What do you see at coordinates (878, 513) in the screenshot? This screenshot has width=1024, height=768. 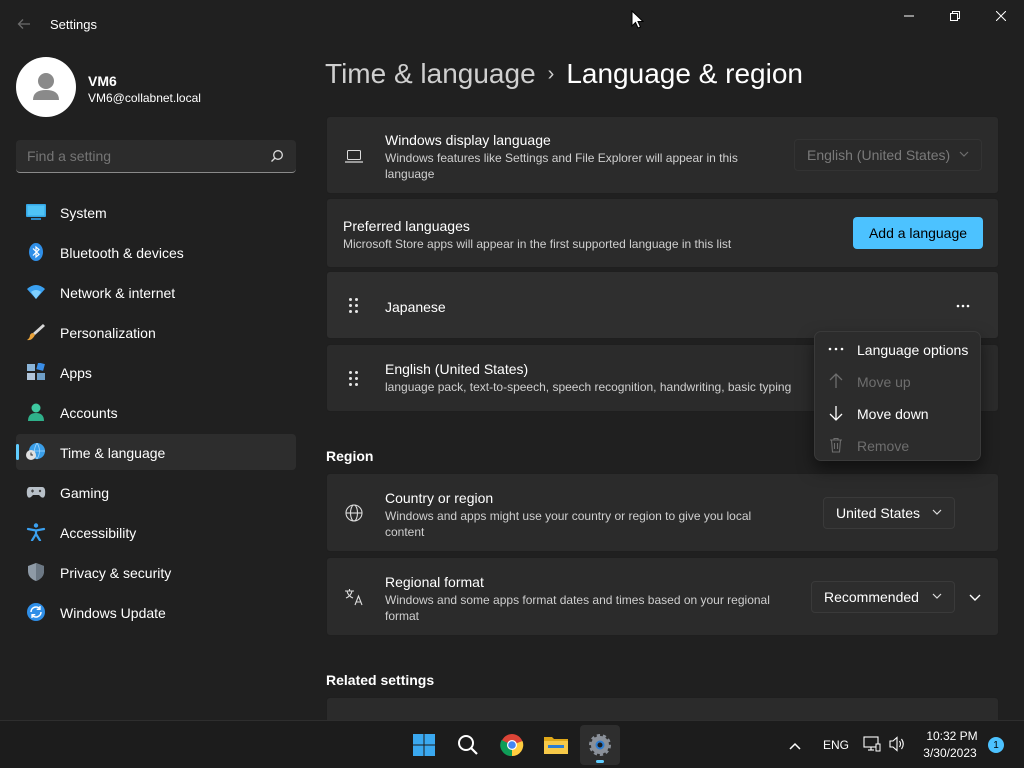 I see `country-region-value: United States` at bounding box center [878, 513].